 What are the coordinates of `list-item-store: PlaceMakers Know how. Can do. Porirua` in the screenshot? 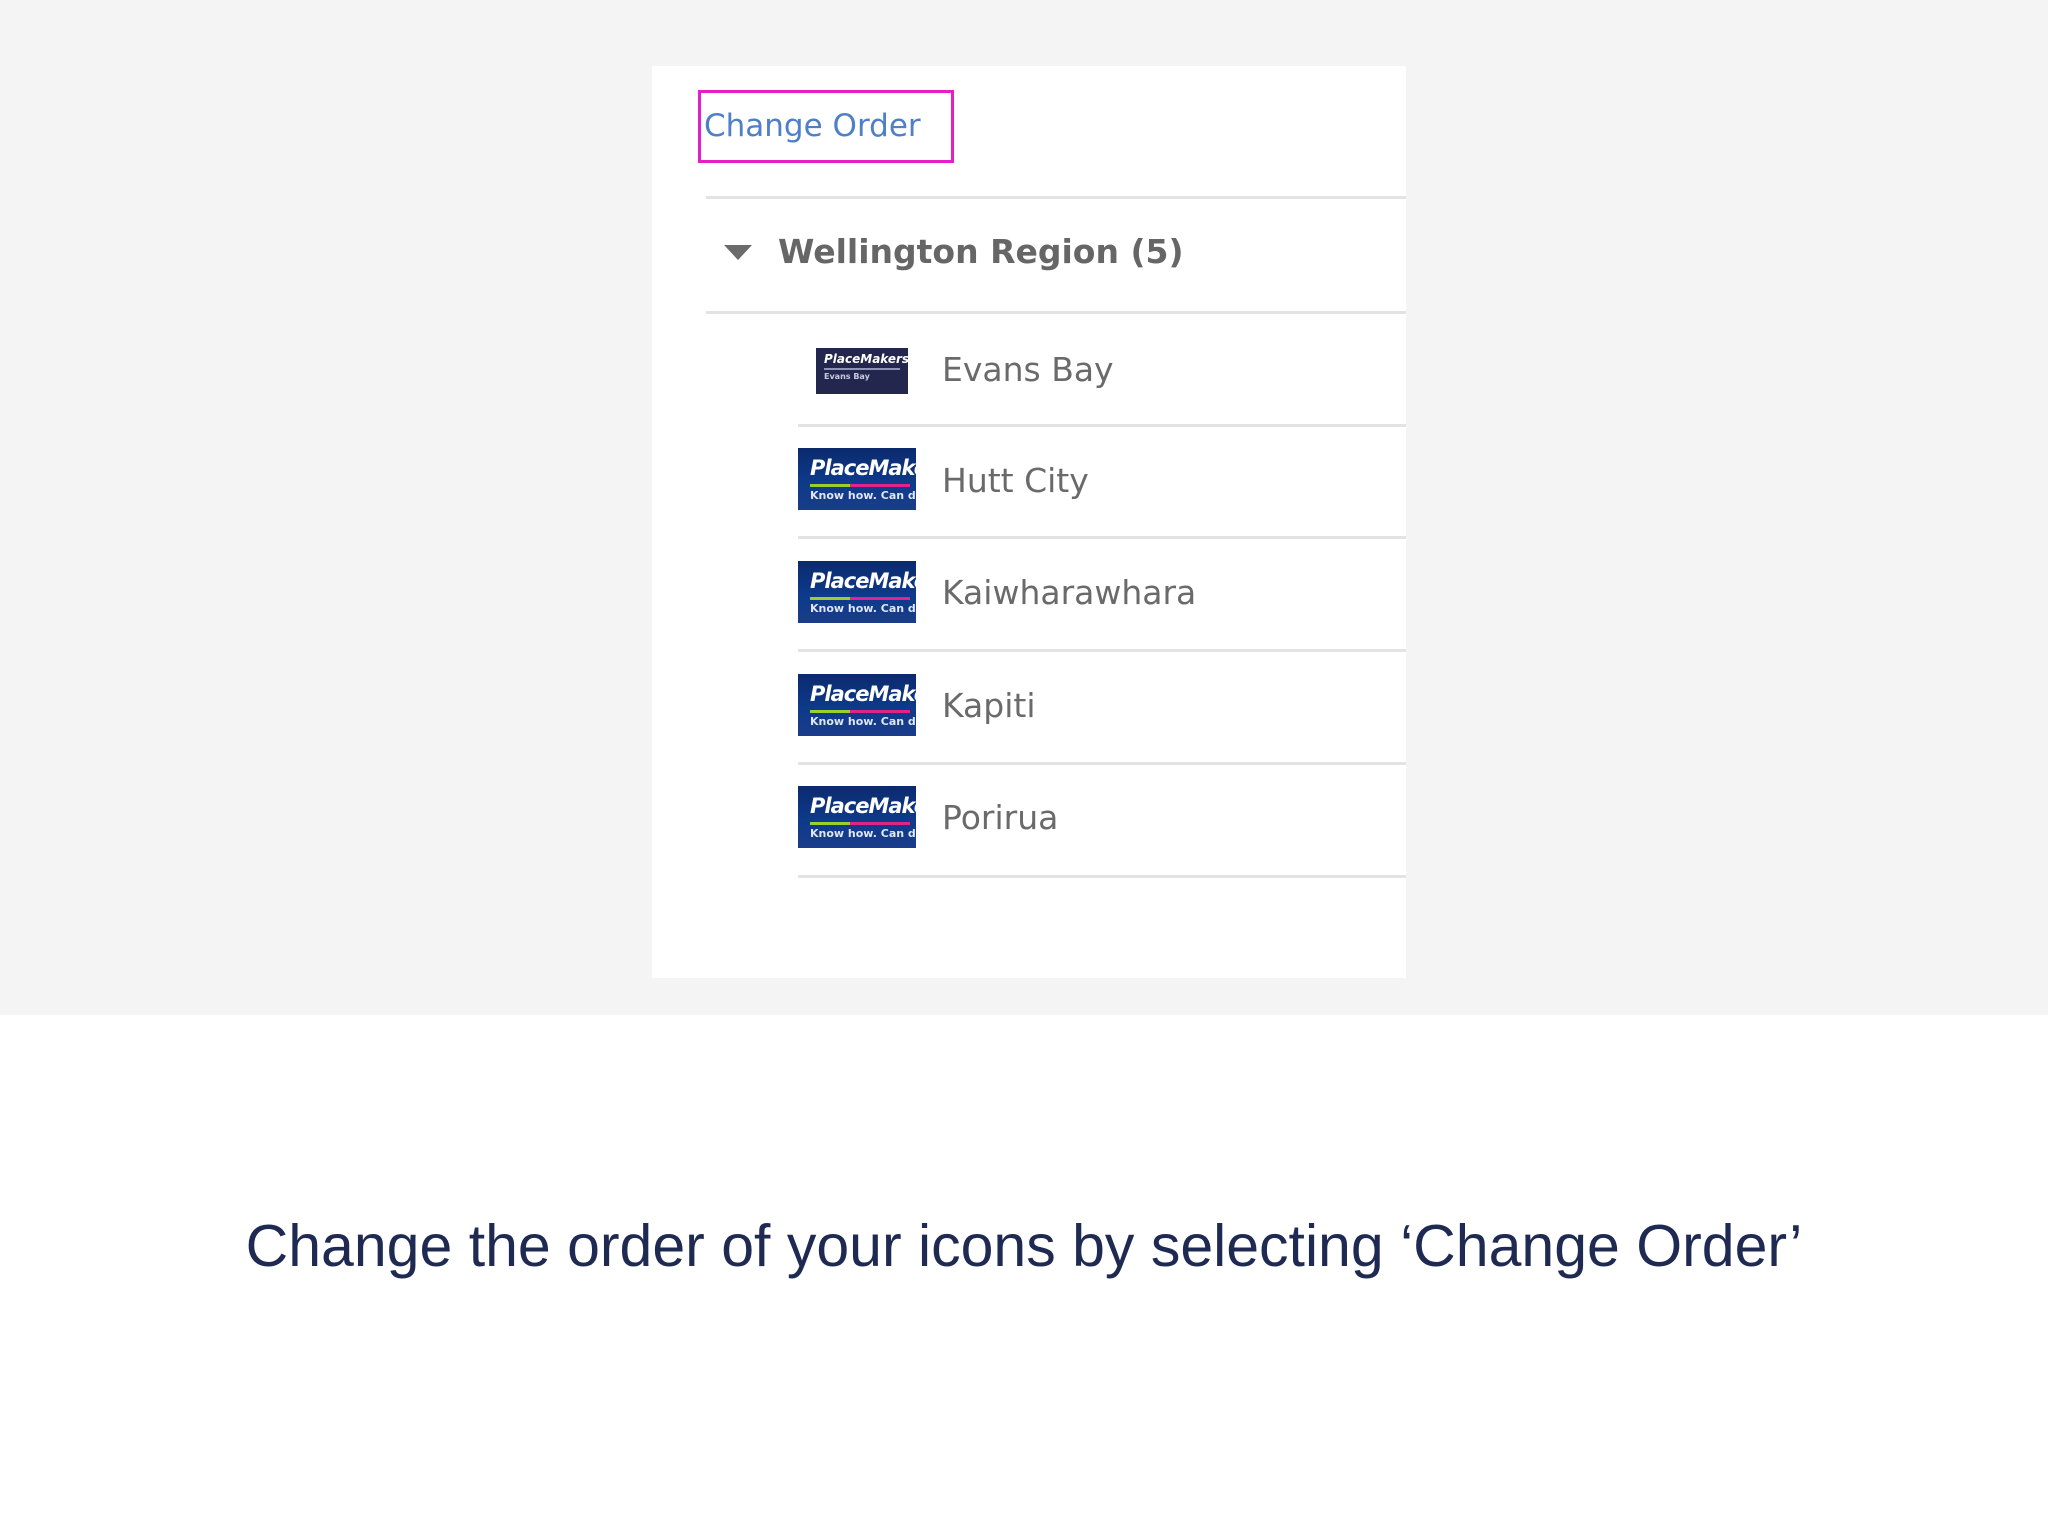 It's located at (1102, 823).